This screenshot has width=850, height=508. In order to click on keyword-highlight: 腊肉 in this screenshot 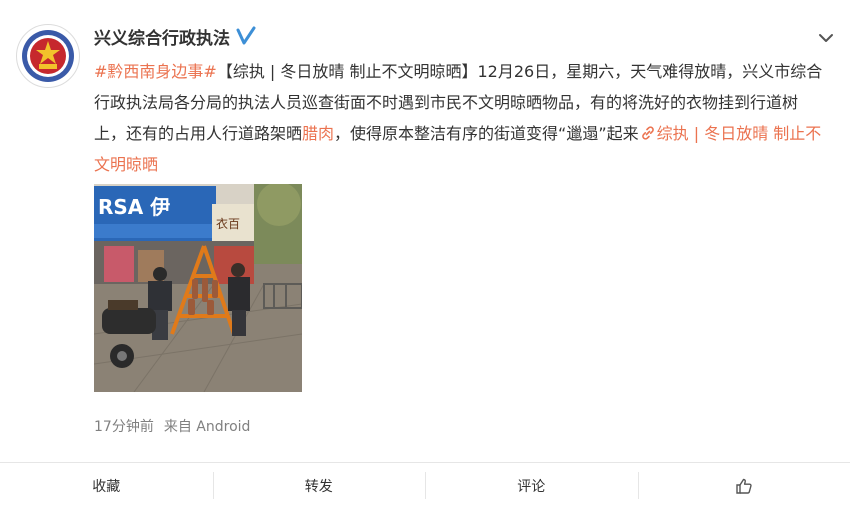, I will do `click(318, 133)`.